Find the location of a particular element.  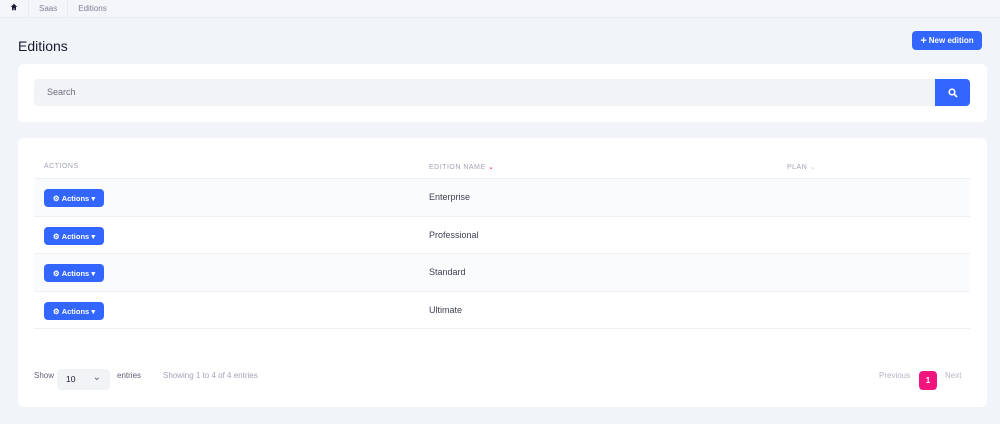

show-label: Show is located at coordinates (44, 375).